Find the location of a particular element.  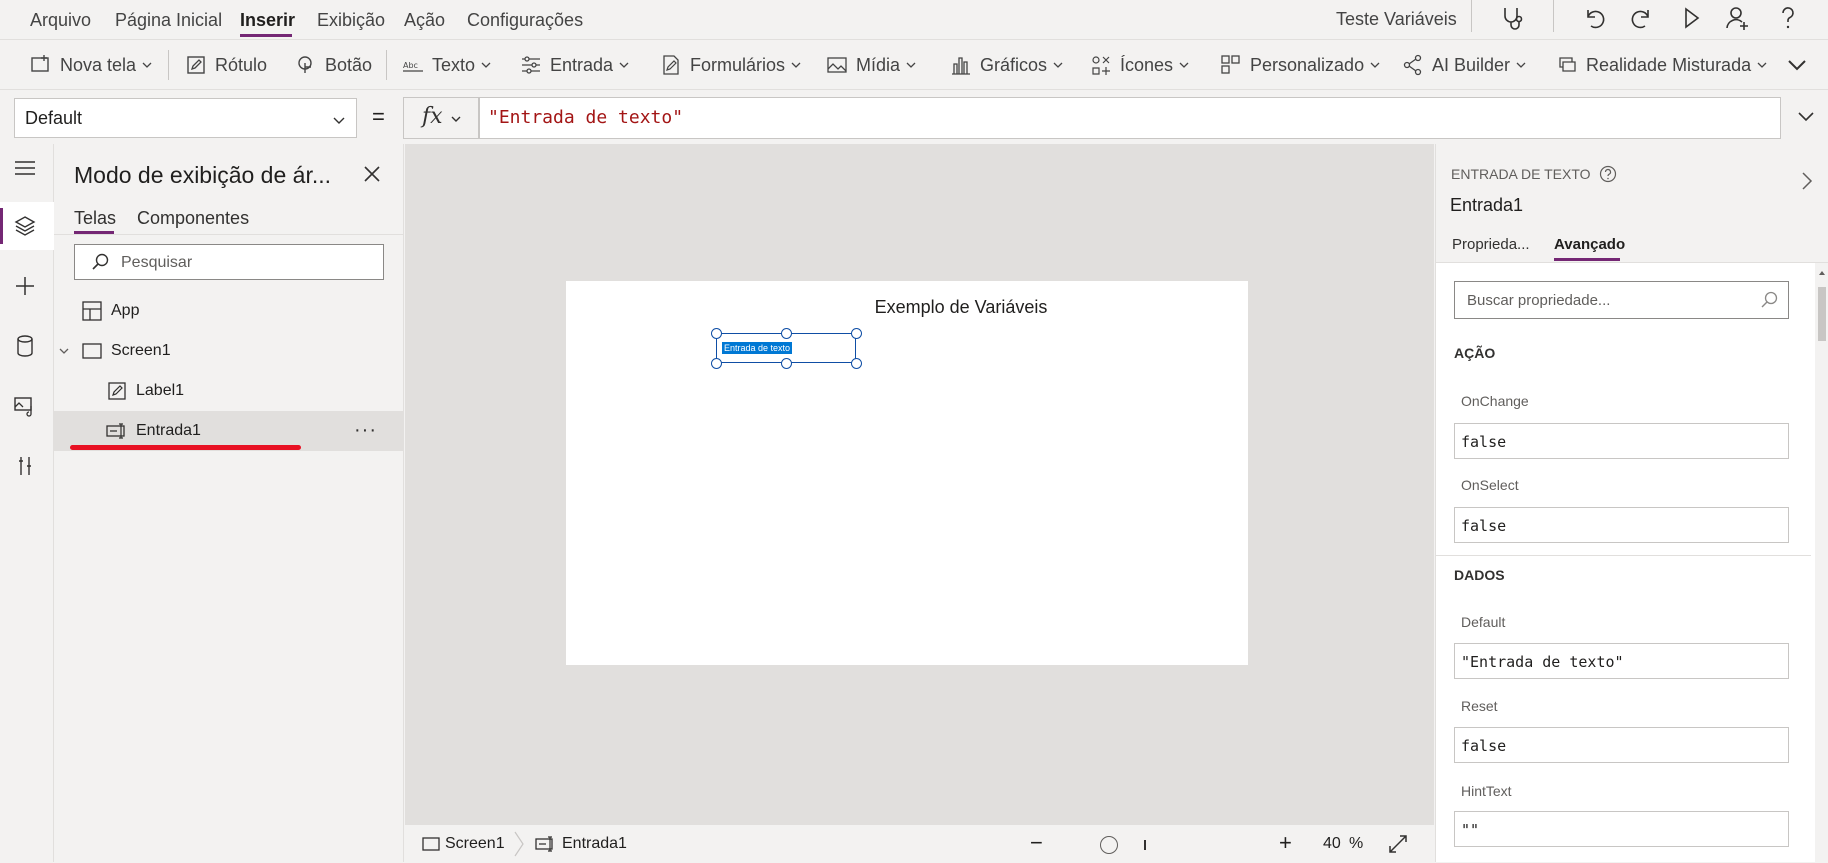

tree-node-label: App is located at coordinates (125, 310).